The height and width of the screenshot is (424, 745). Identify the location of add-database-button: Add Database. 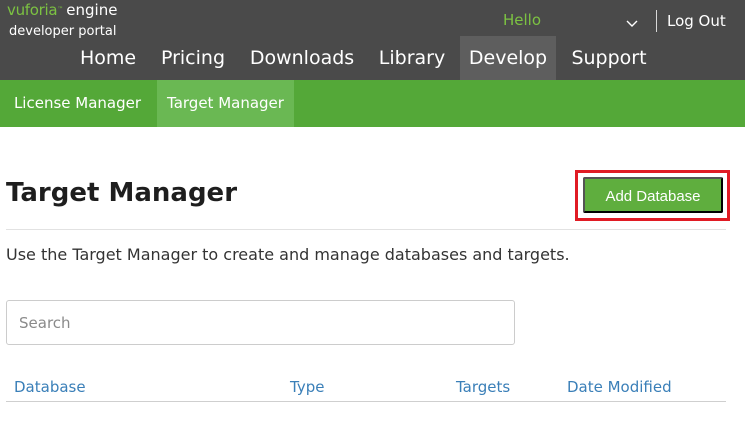
(653, 195).